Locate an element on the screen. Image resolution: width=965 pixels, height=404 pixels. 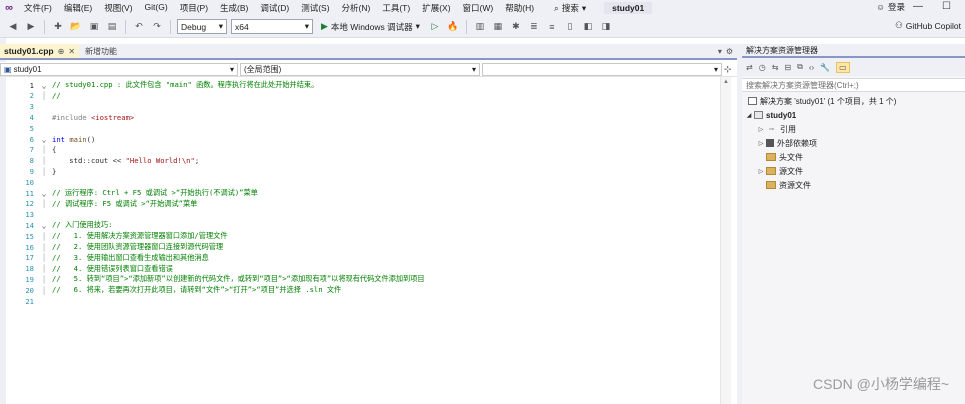
code-line: 8 │ std::cout << "Hello World!\n"; is located at coordinates (102, 161).